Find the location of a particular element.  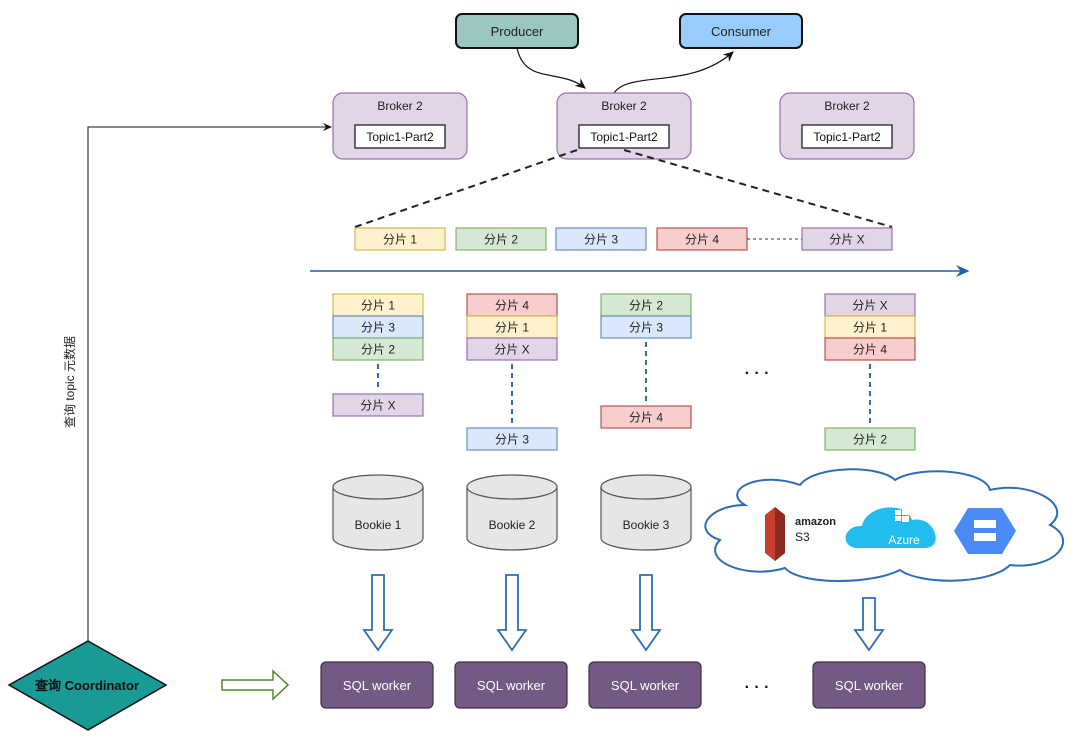

expand-line-right is located at coordinates (758, 188).